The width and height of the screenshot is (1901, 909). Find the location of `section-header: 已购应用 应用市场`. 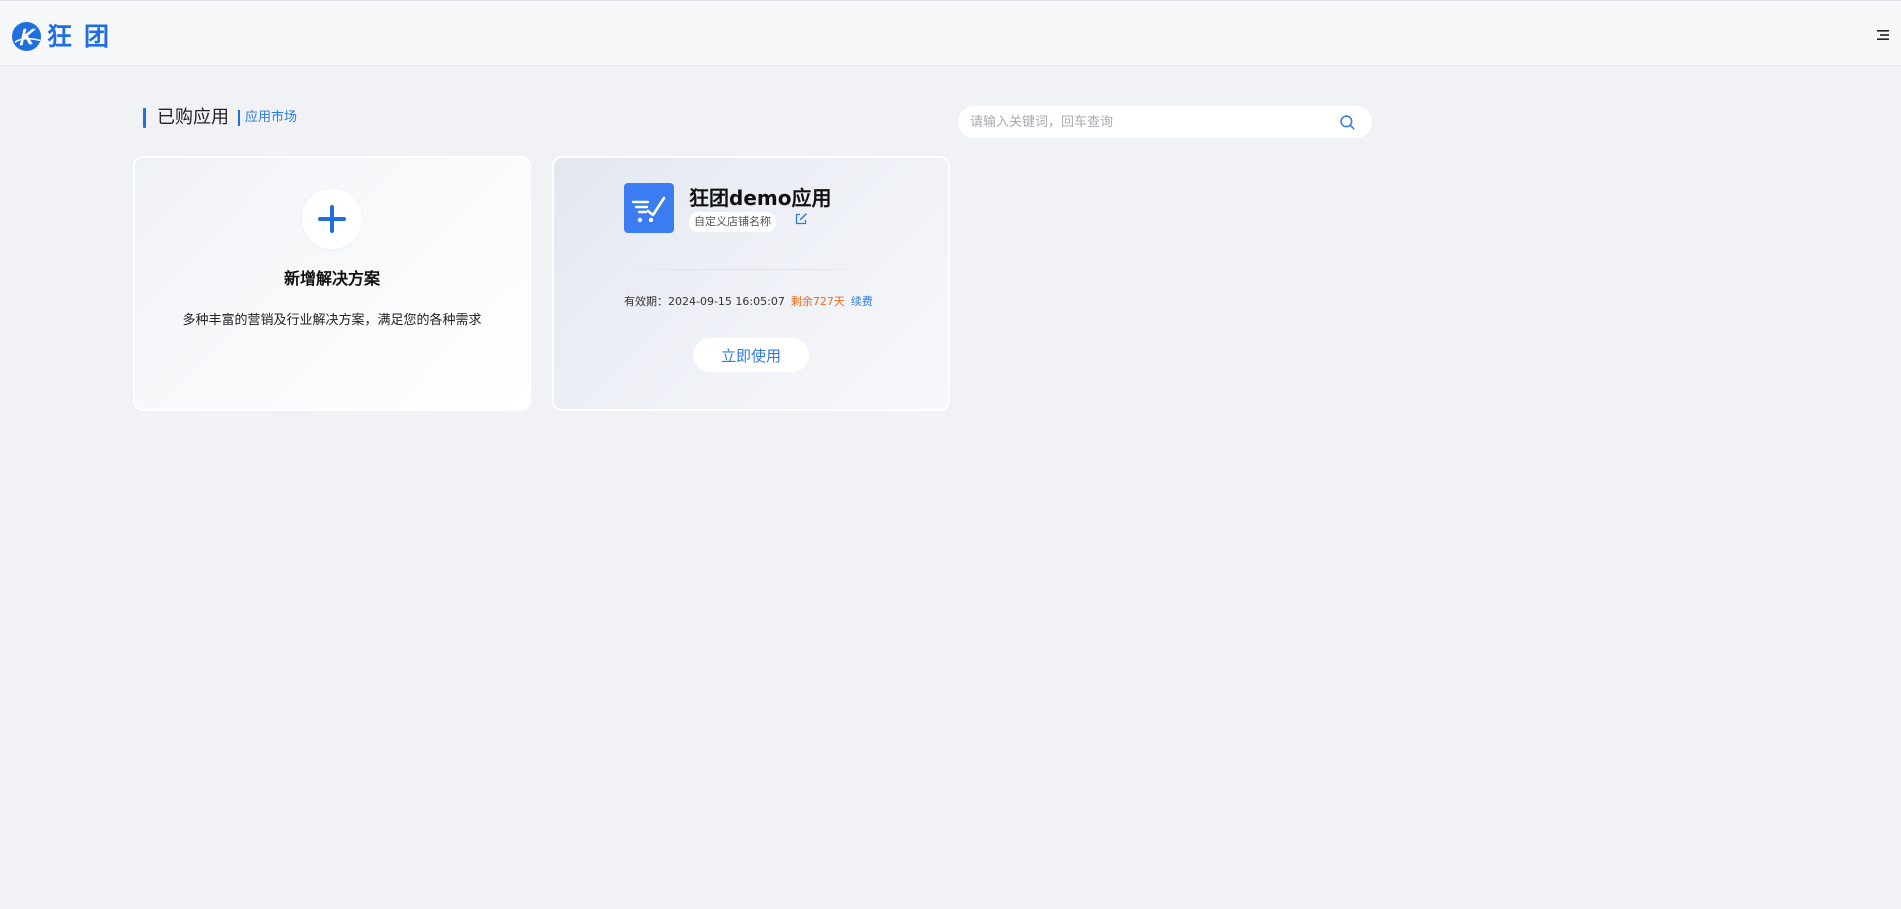

section-header: 已购应用 应用市场 is located at coordinates (220, 118).